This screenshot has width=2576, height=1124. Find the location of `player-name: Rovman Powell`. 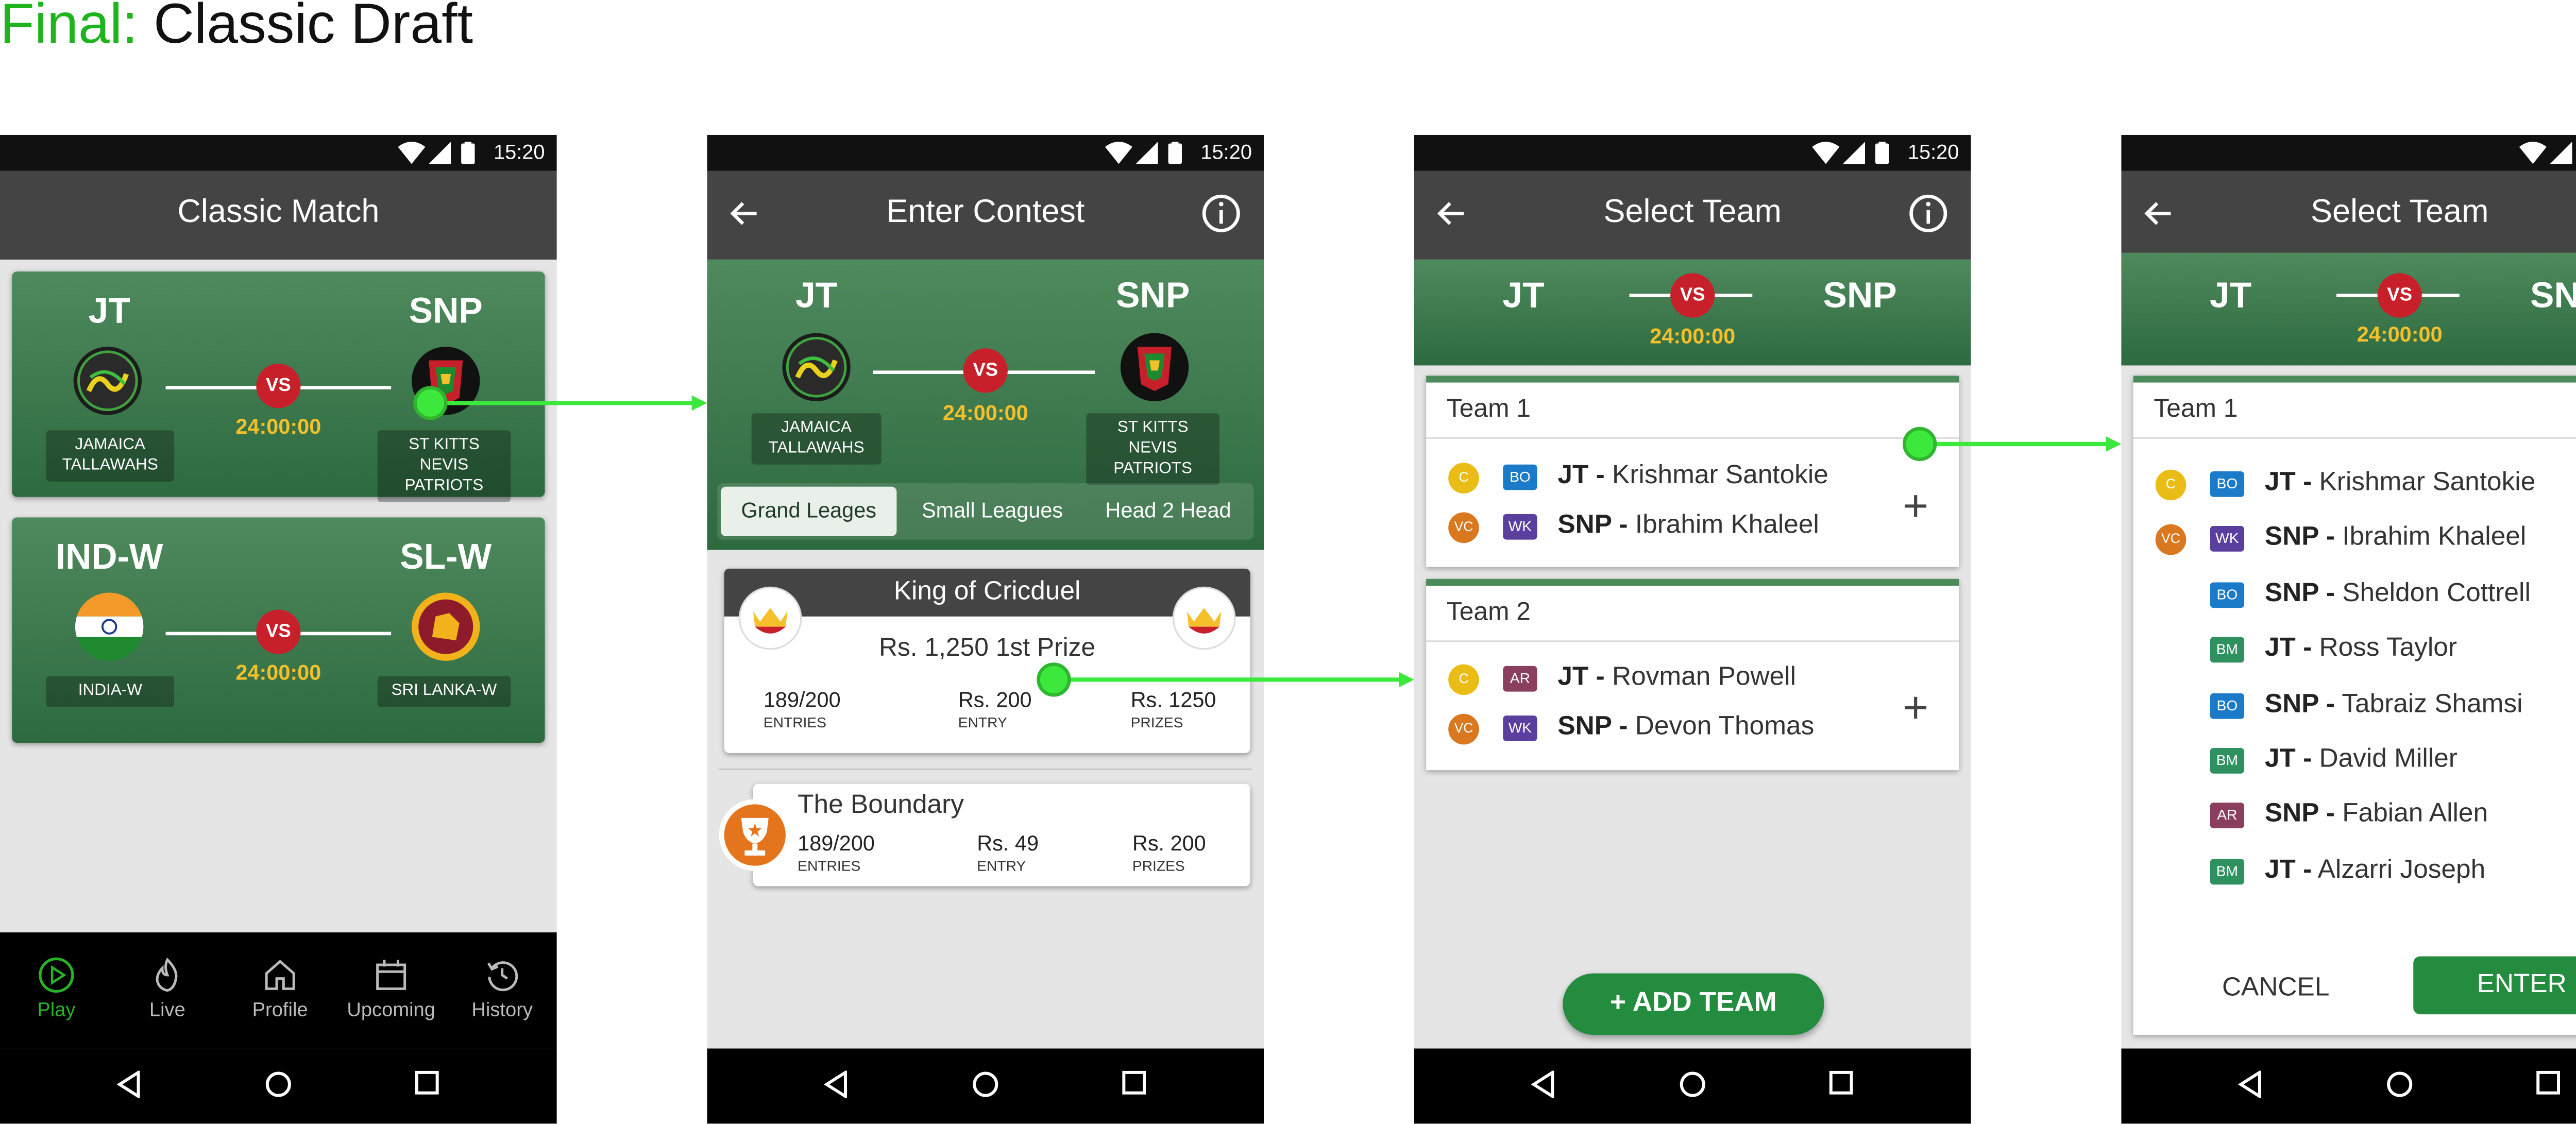

player-name: Rovman Powell is located at coordinates (1704, 677).